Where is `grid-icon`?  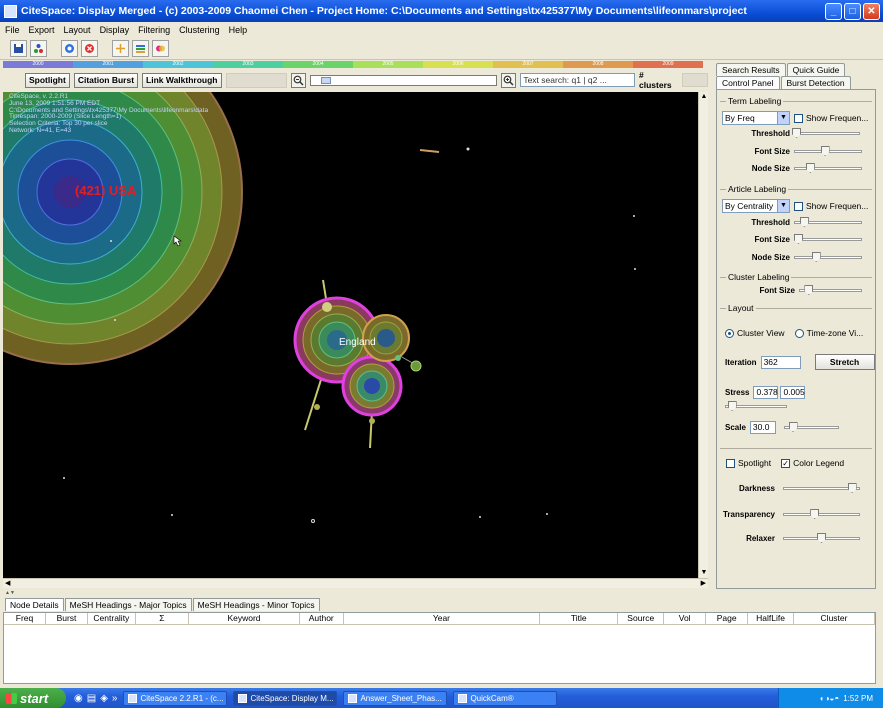 grid-icon is located at coordinates (120, 48).